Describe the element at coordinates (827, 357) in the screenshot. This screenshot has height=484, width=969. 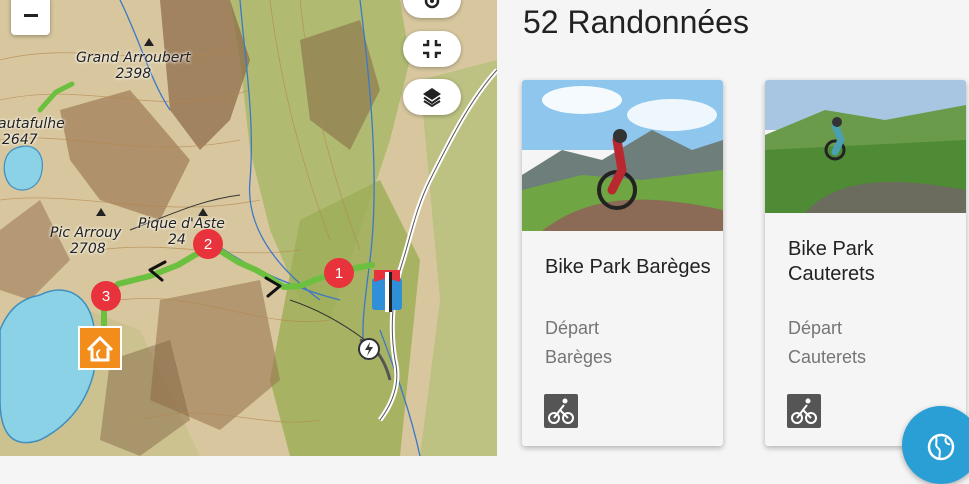
I see `start-city: Cauterets` at that location.